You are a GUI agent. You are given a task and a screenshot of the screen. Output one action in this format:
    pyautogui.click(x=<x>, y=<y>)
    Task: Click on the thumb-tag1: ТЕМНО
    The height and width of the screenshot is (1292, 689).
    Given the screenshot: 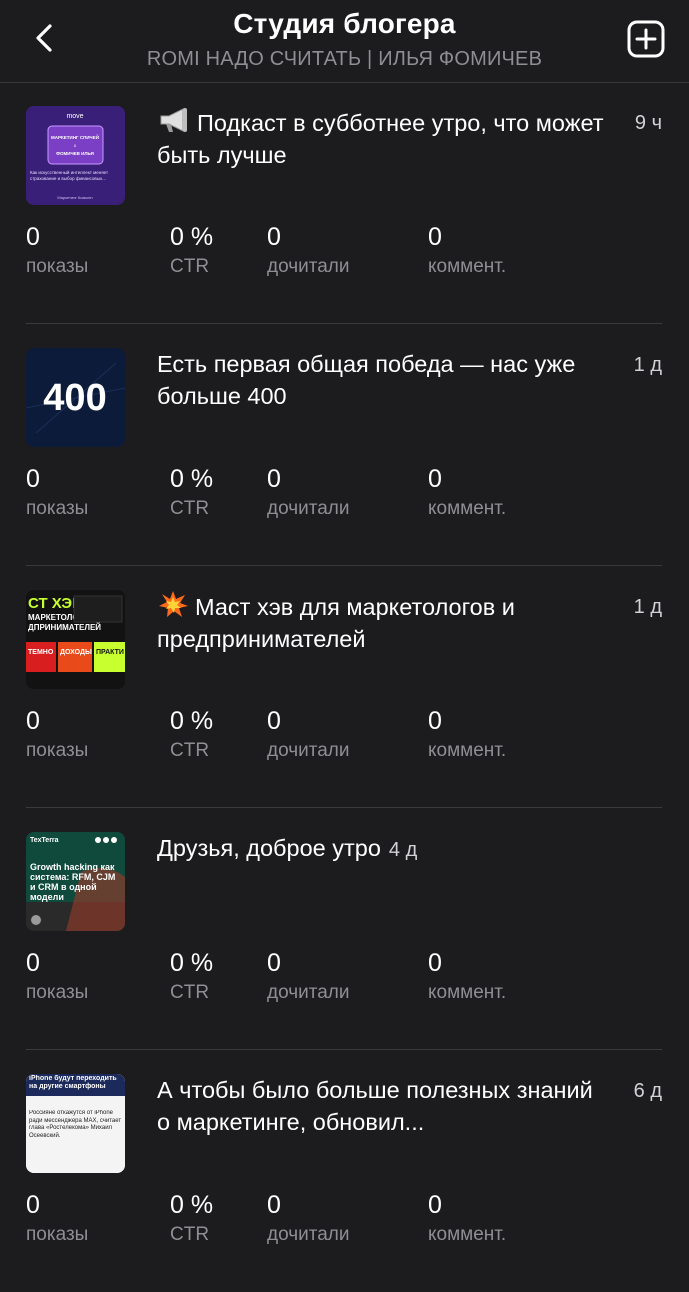 What is the action you would take?
    pyautogui.click(x=41, y=652)
    